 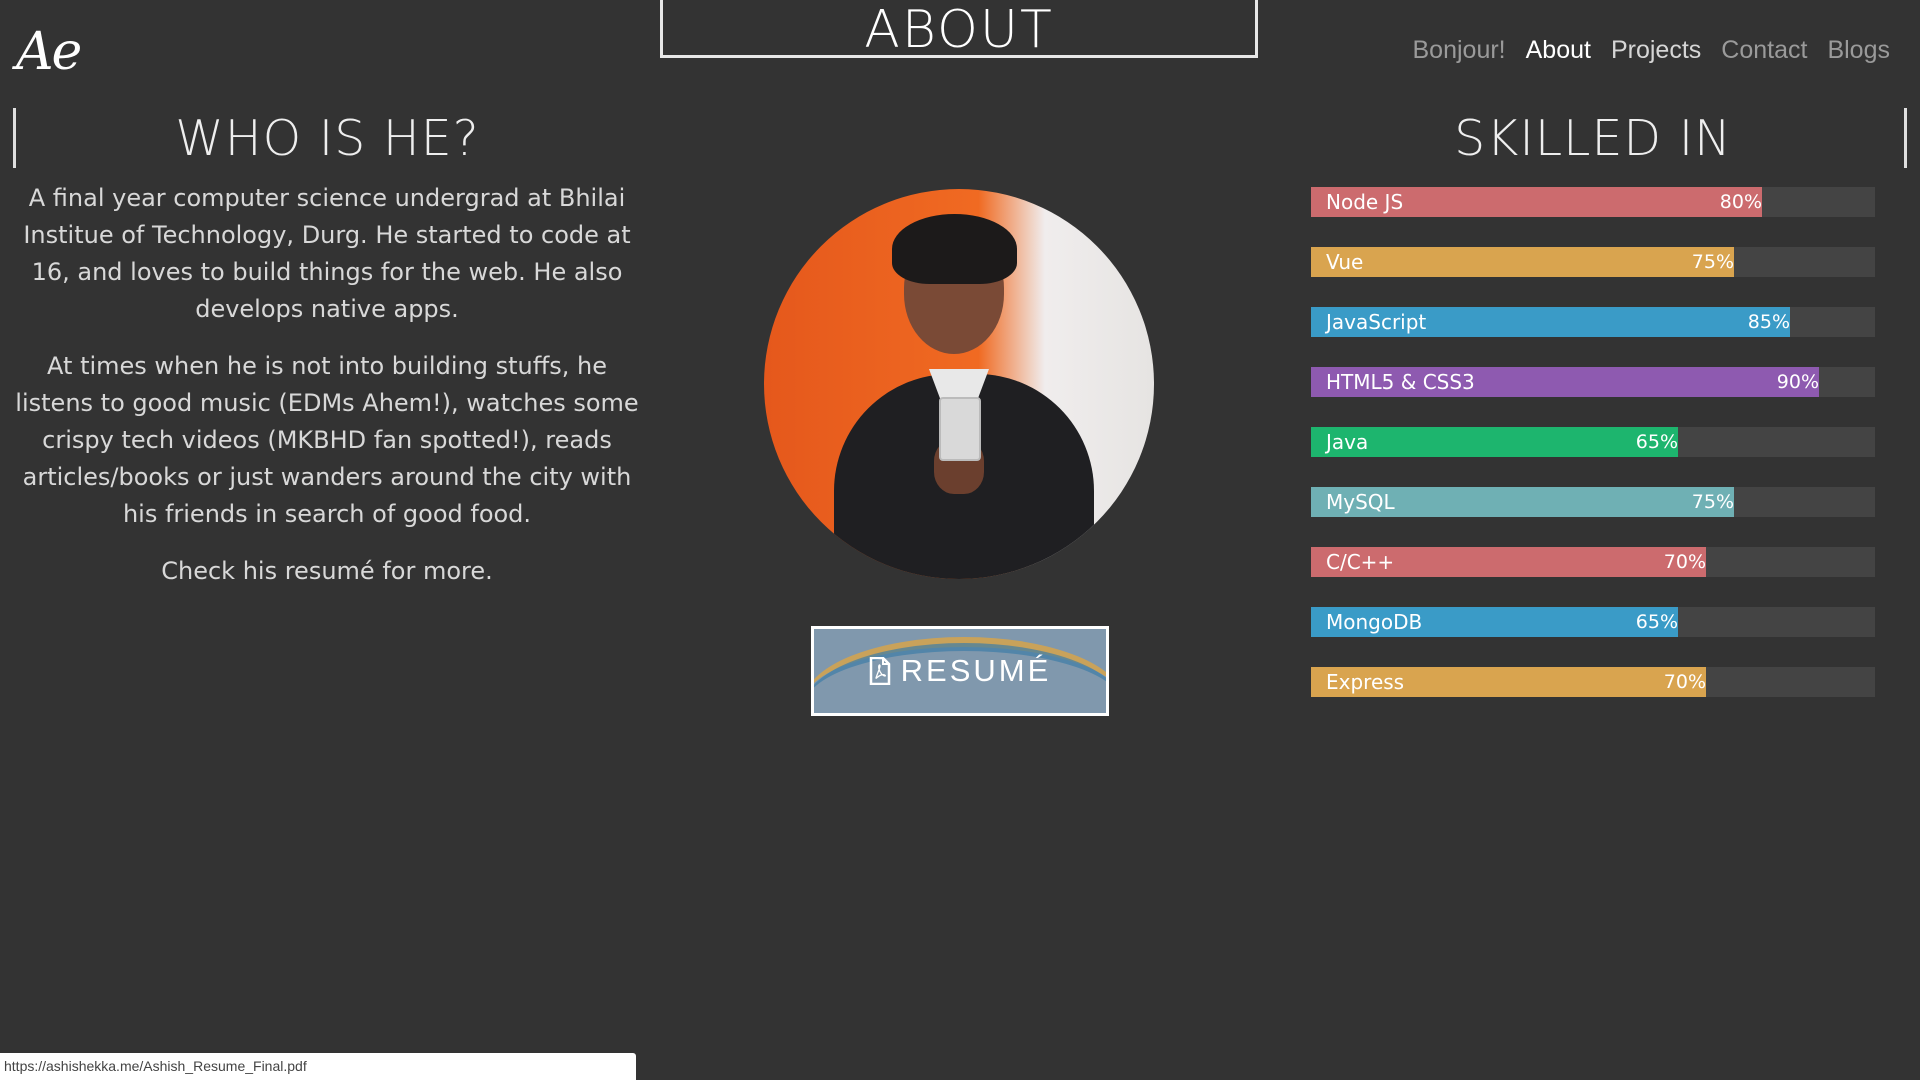 I want to click on who-heading: WHO IS HE?, so click(x=327, y=138).